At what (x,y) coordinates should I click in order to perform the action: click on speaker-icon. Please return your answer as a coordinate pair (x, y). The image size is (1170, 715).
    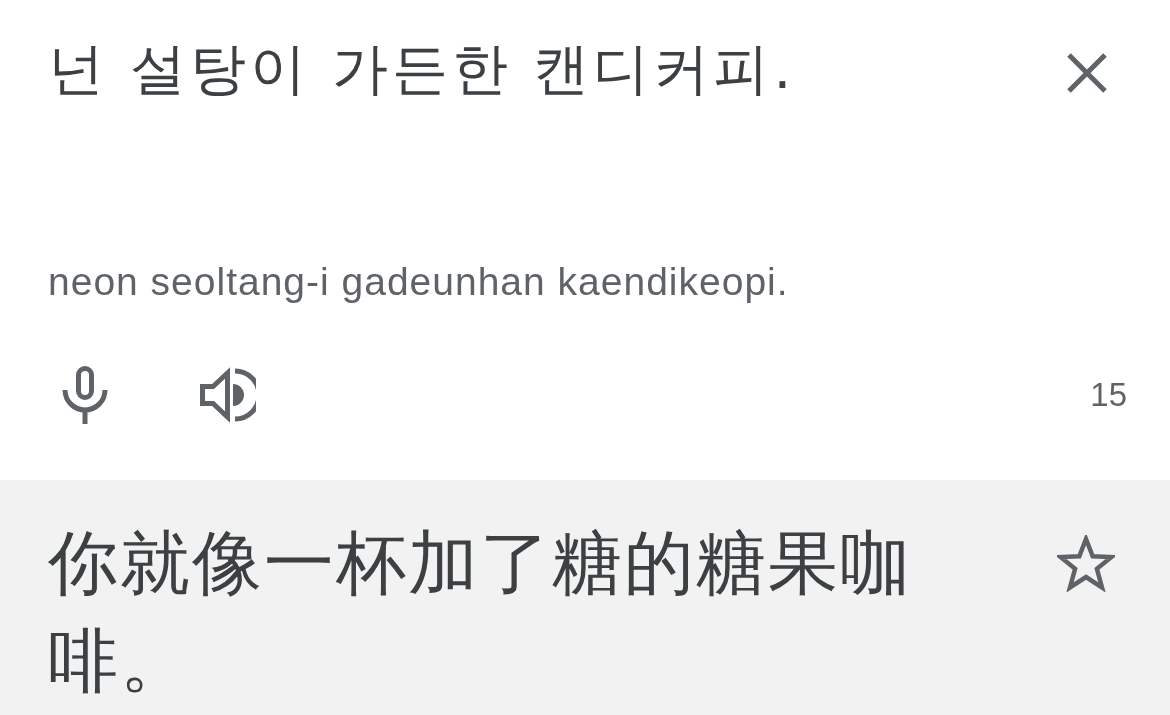
    Looking at the image, I should click on (228, 395).